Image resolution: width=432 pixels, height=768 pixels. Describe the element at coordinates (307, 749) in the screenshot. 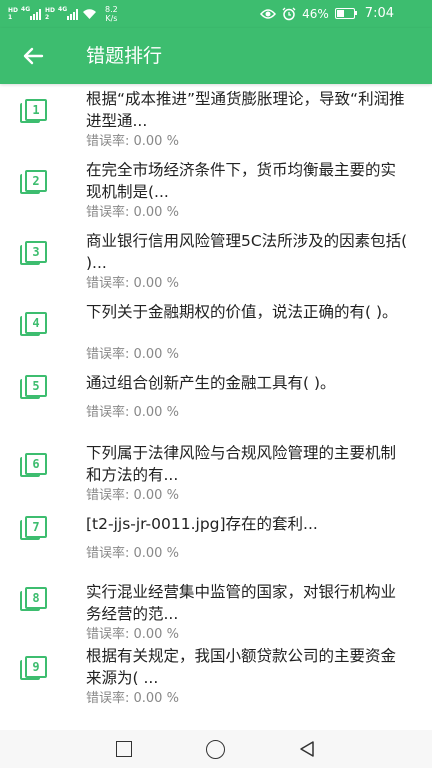

I see `back-triangle-icon` at that location.